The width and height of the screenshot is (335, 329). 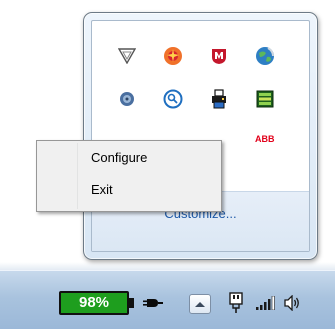 I want to click on disc-icon, so click(x=127, y=99).